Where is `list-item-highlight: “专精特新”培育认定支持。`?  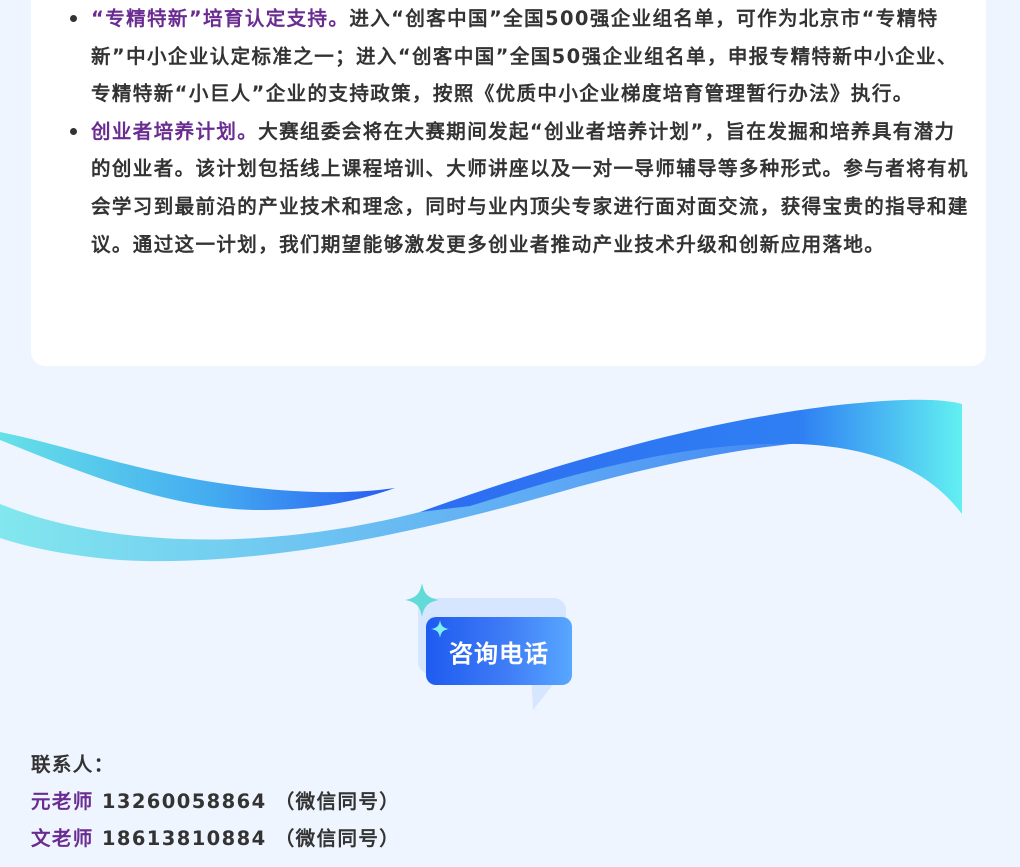 list-item-highlight: “专精特新”培育认定支持。 is located at coordinates (220, 18).